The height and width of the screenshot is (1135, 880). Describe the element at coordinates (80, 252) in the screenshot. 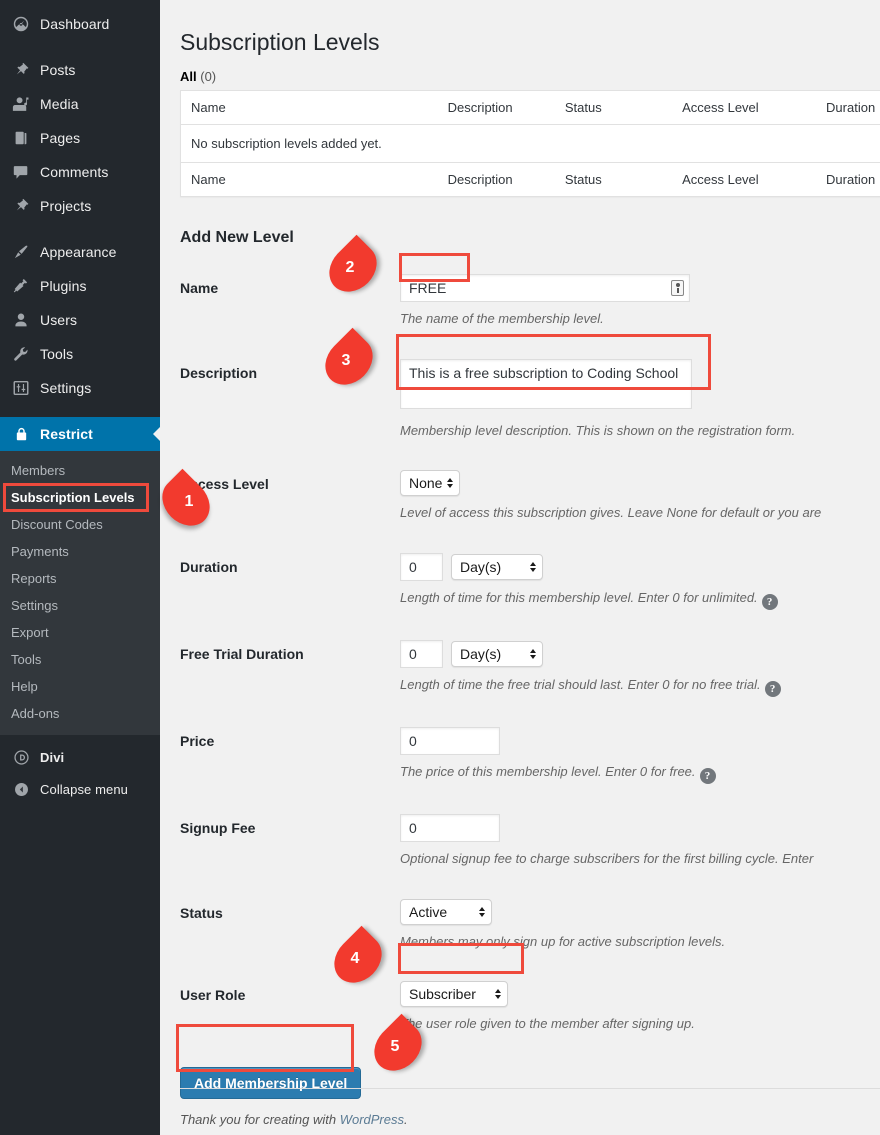

I see `sidebar-item-appearance: Appearance` at that location.